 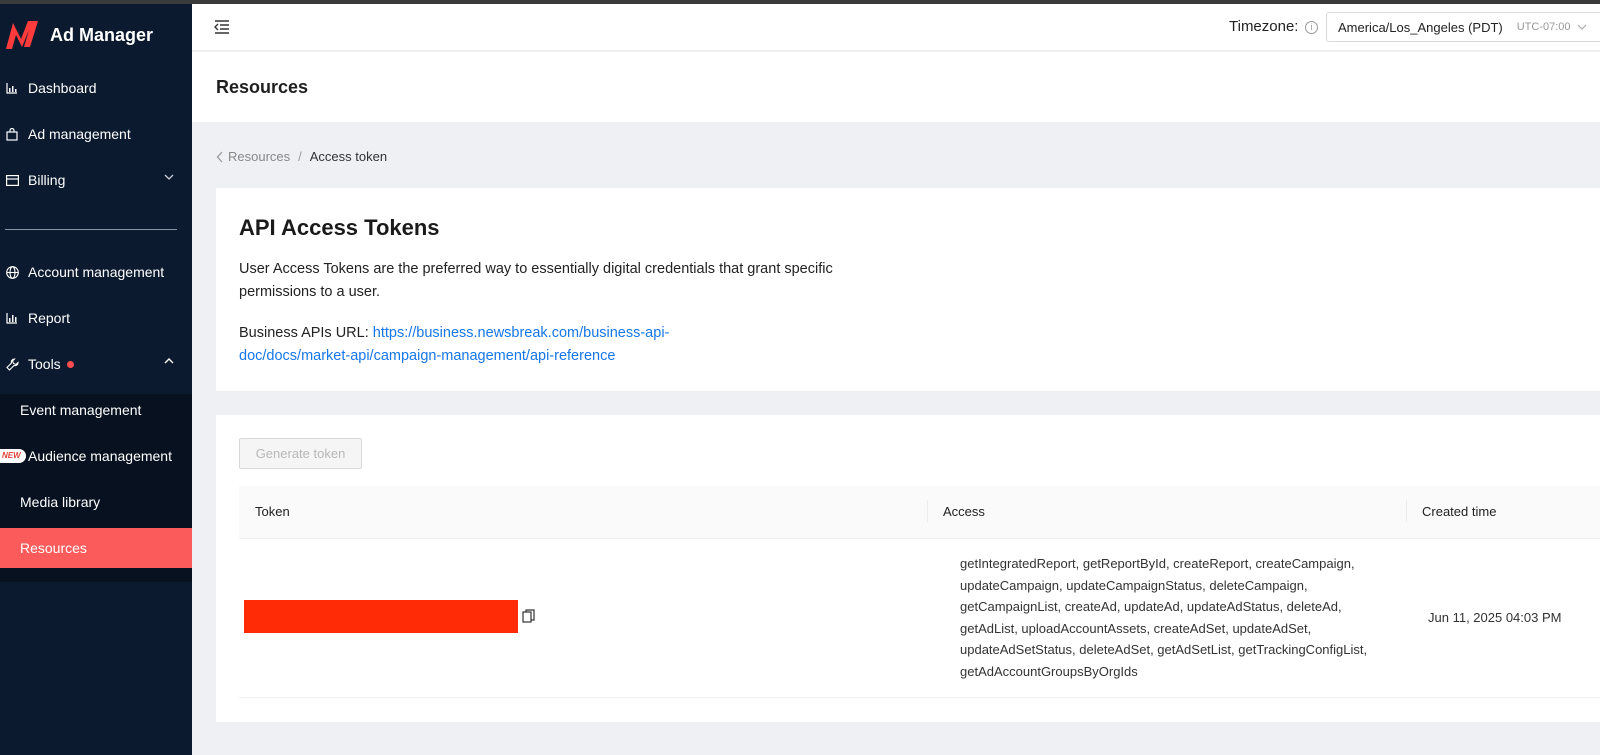 I want to click on chevron-left-icon, so click(x=220, y=157).